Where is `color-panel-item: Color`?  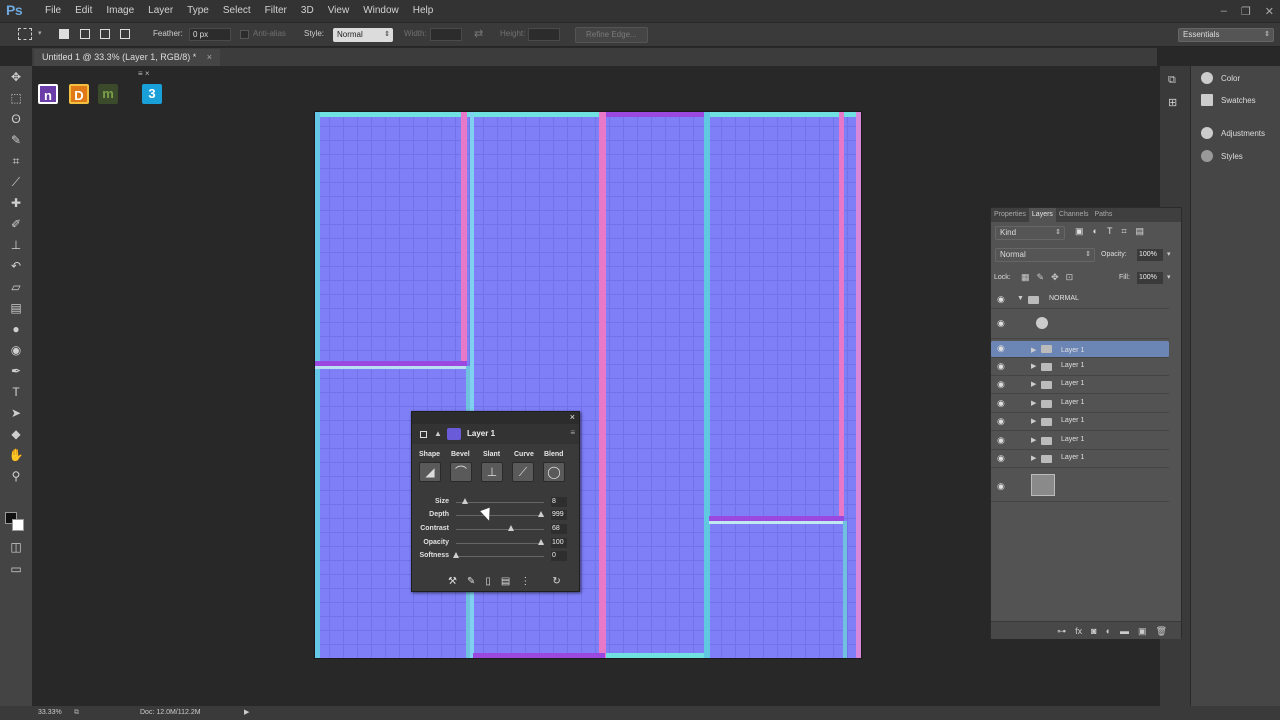 color-panel-item: Color is located at coordinates (1220, 78).